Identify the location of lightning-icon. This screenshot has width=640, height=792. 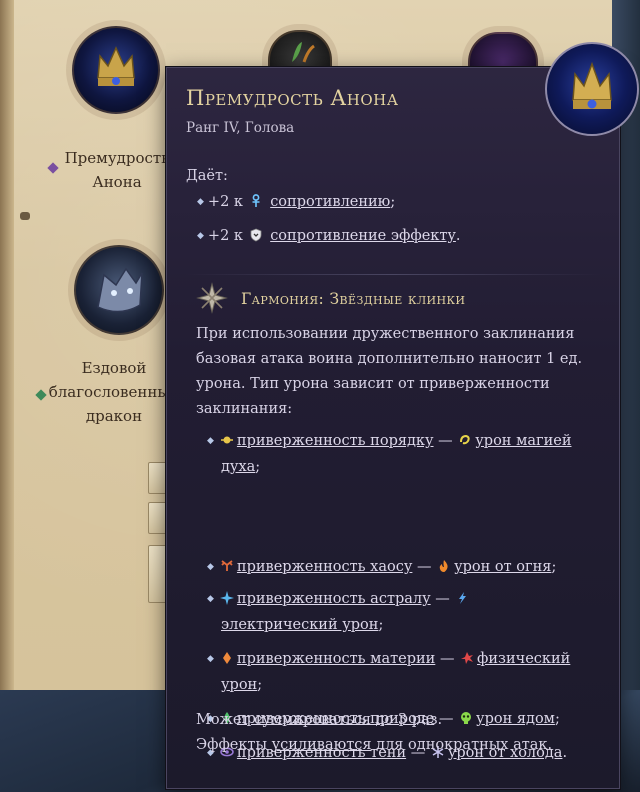
(463, 598).